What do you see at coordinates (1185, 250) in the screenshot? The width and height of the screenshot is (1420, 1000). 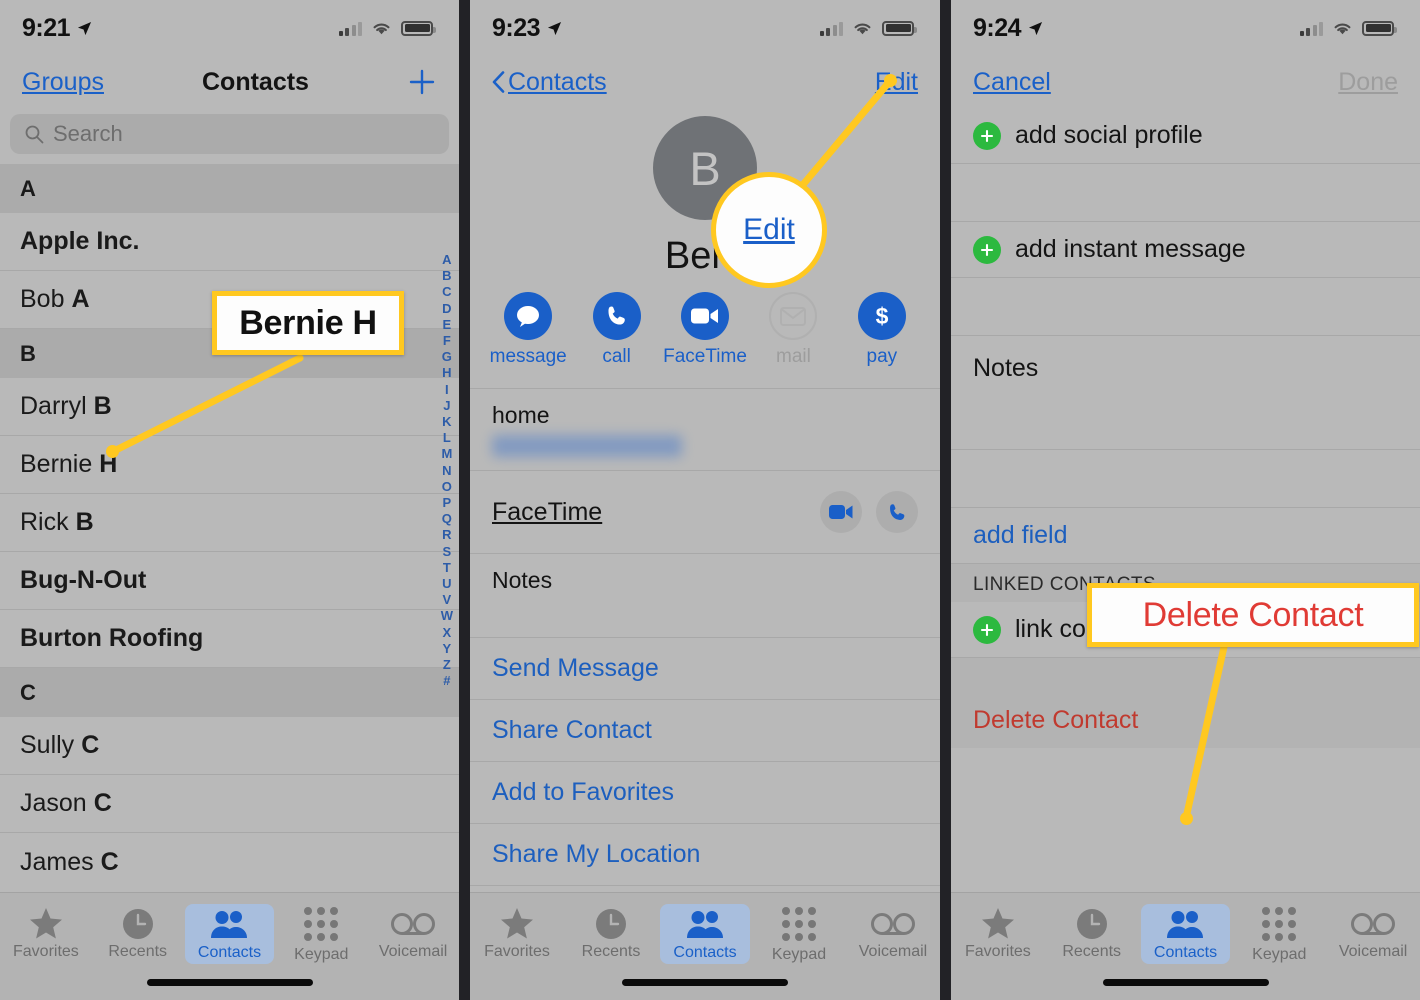 I see `row-add-instant-message: add instant message` at bounding box center [1185, 250].